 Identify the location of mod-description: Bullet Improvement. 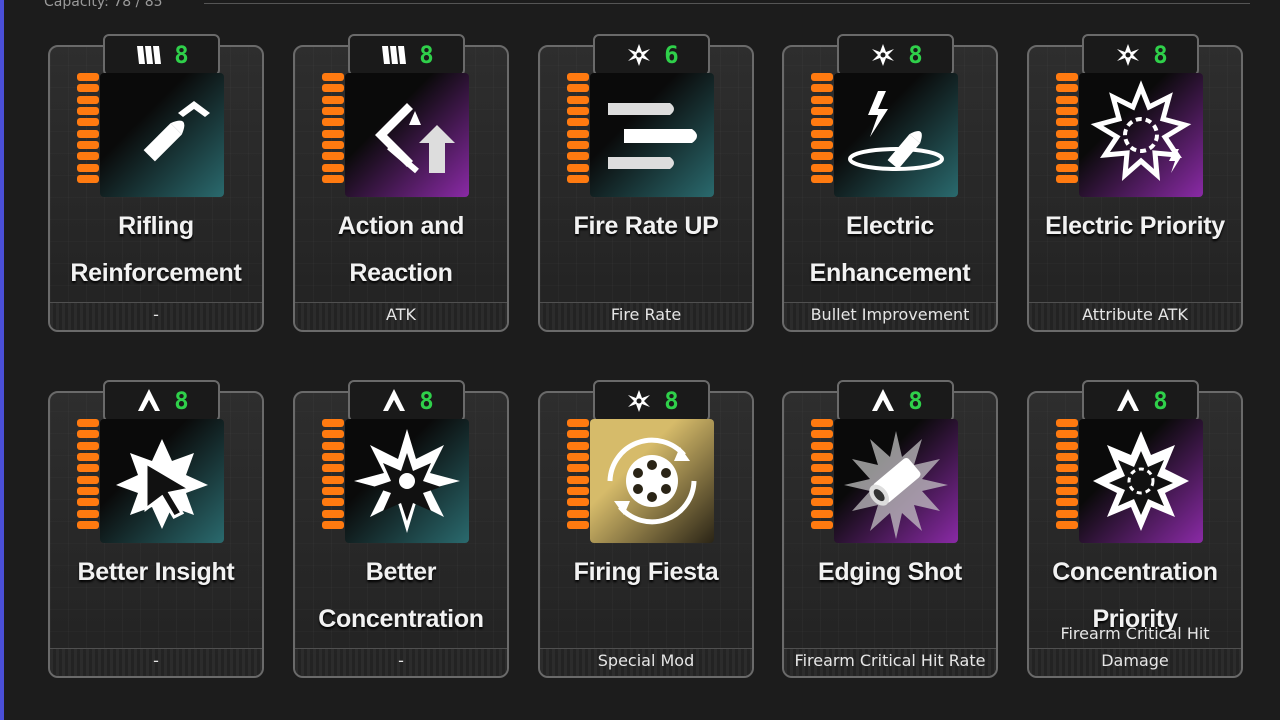
(890, 314).